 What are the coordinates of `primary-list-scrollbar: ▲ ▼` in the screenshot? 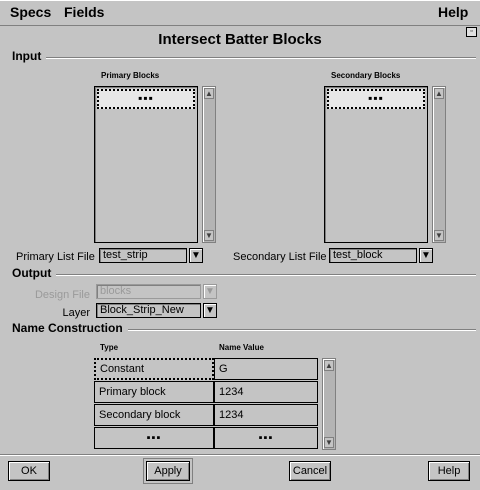 It's located at (209, 164).